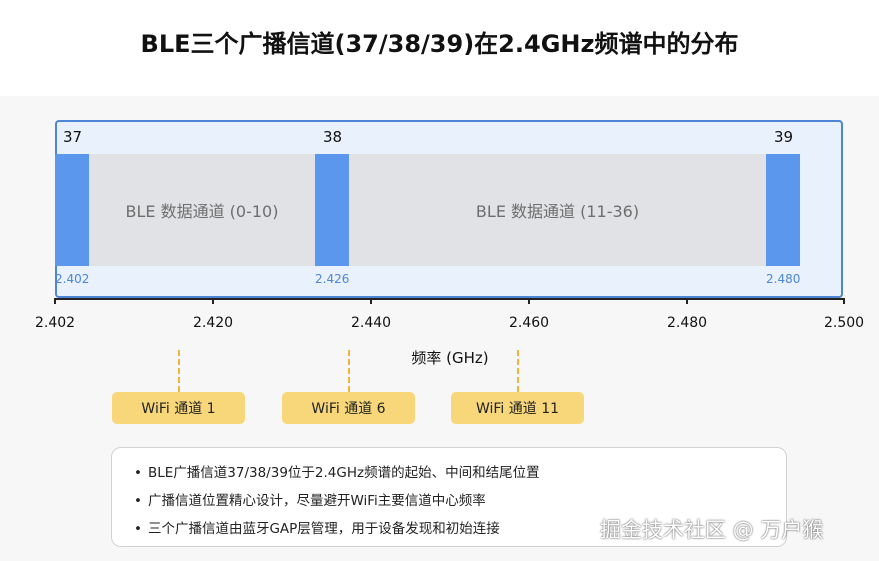 This screenshot has width=879, height=561. Describe the element at coordinates (73, 137) in the screenshot. I see `adv-channel-37-label: 37` at that location.